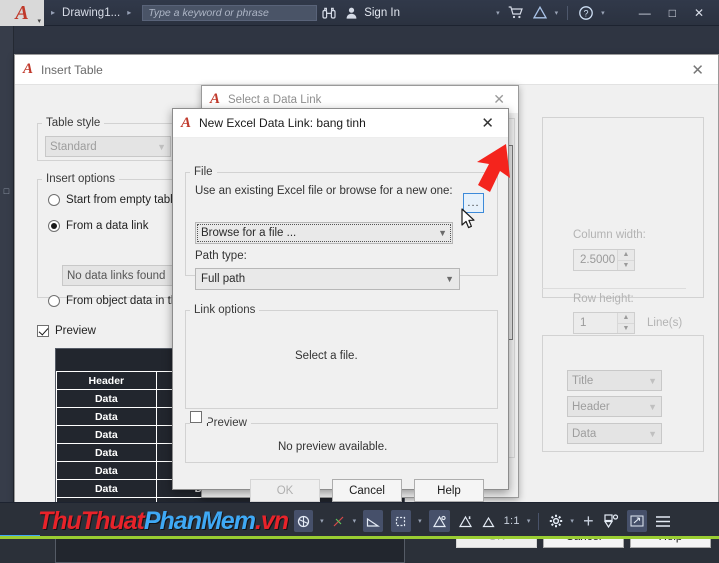  I want to click on sign-in-label: Sign In, so click(382, 13).